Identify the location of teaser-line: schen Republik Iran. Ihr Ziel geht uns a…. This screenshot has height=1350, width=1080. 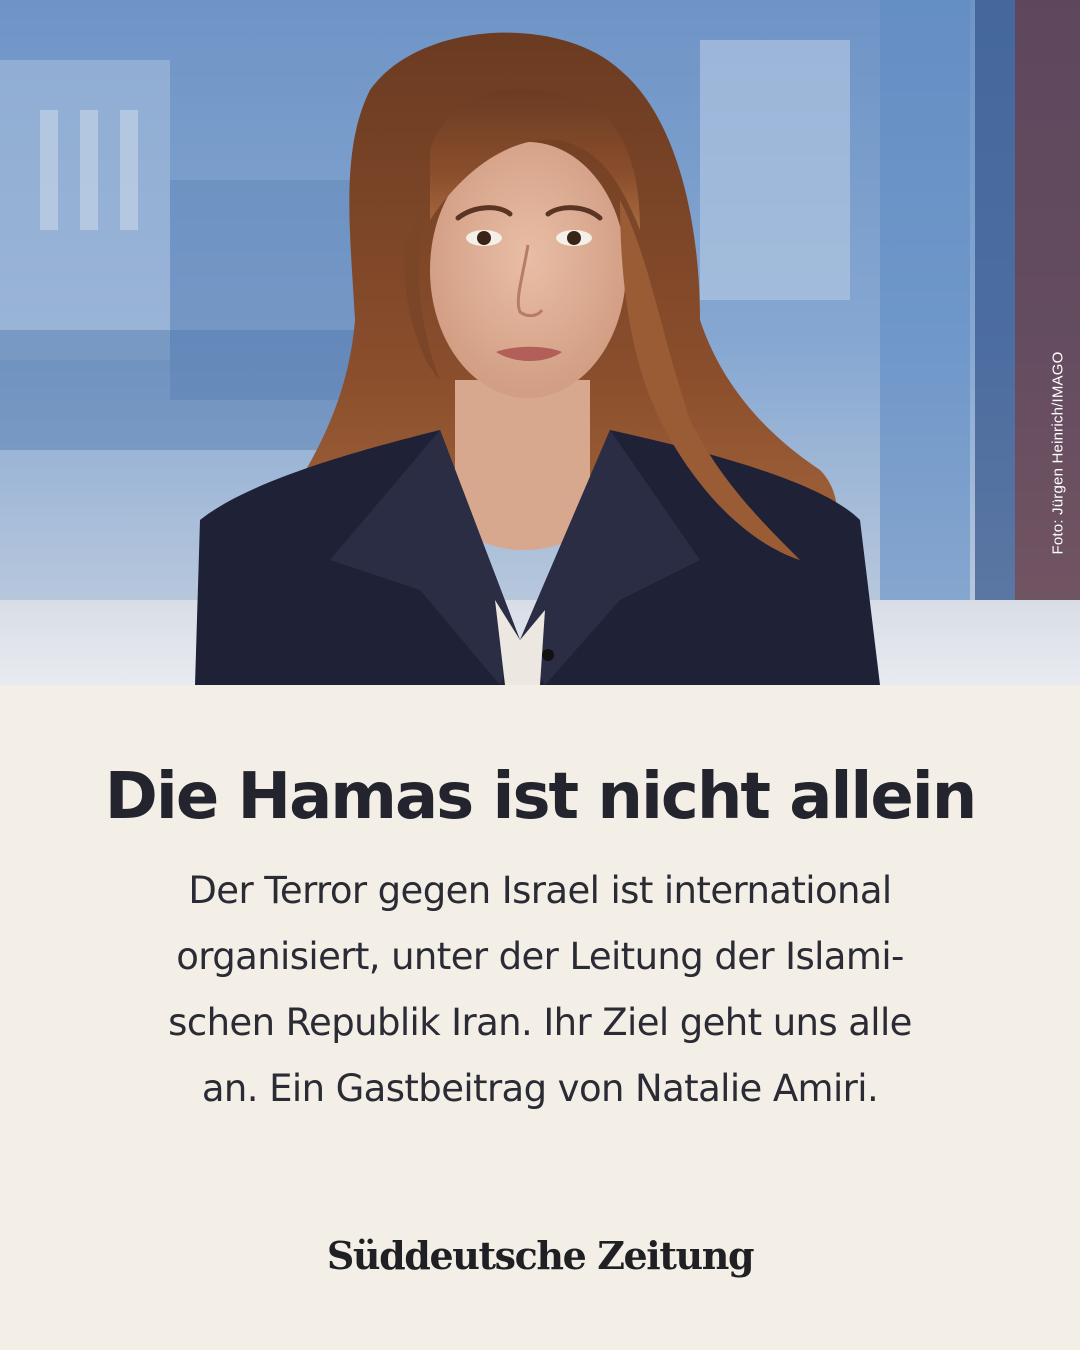
(540, 1022).